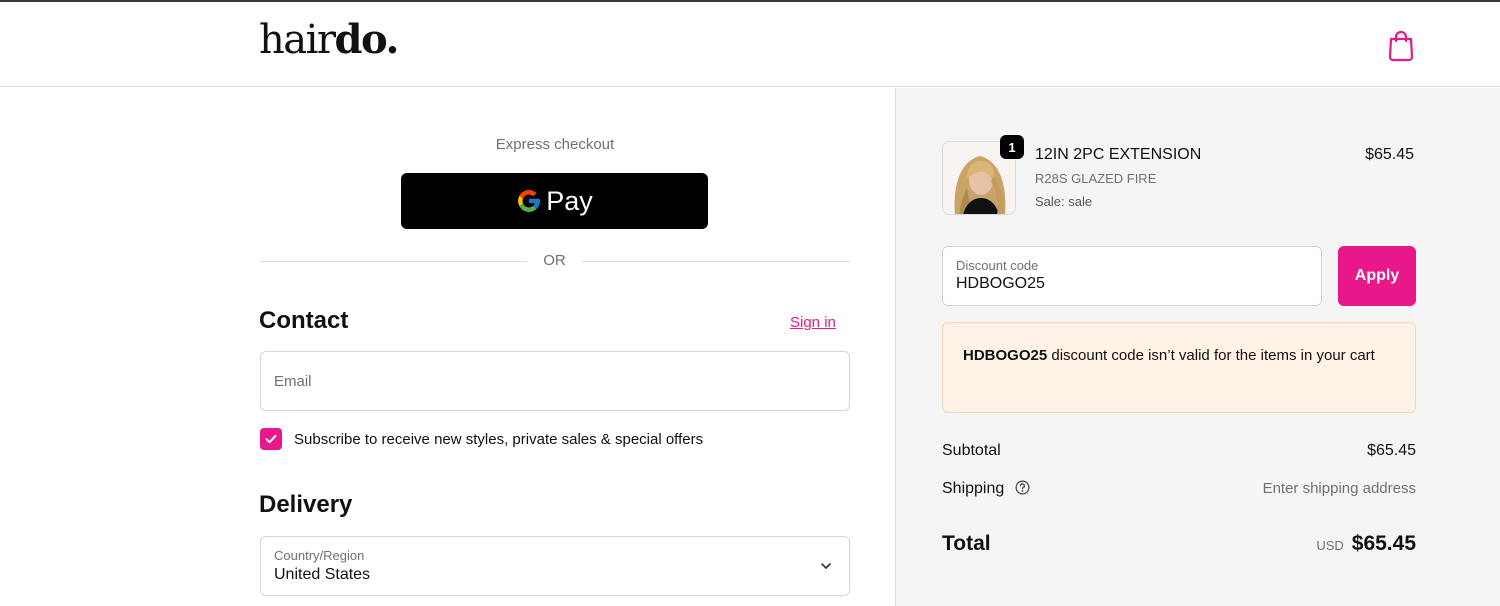 Image resolution: width=1500 pixels, height=606 pixels. What do you see at coordinates (555, 566) in the screenshot?
I see `country-select: Country/Region United States` at bounding box center [555, 566].